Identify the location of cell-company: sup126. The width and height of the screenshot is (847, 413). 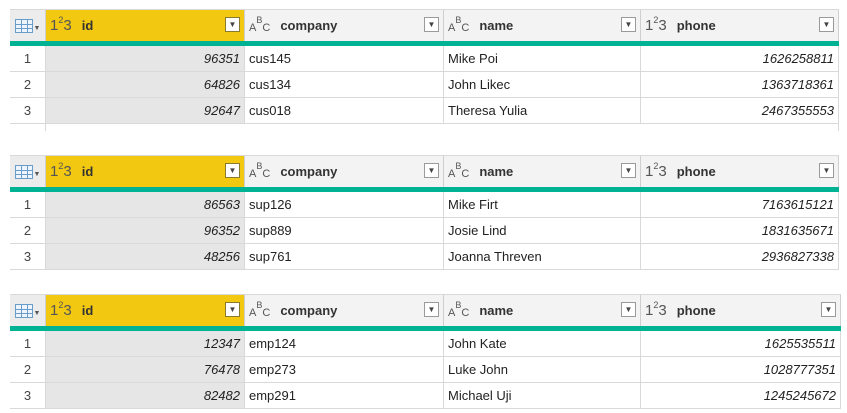
(344, 204).